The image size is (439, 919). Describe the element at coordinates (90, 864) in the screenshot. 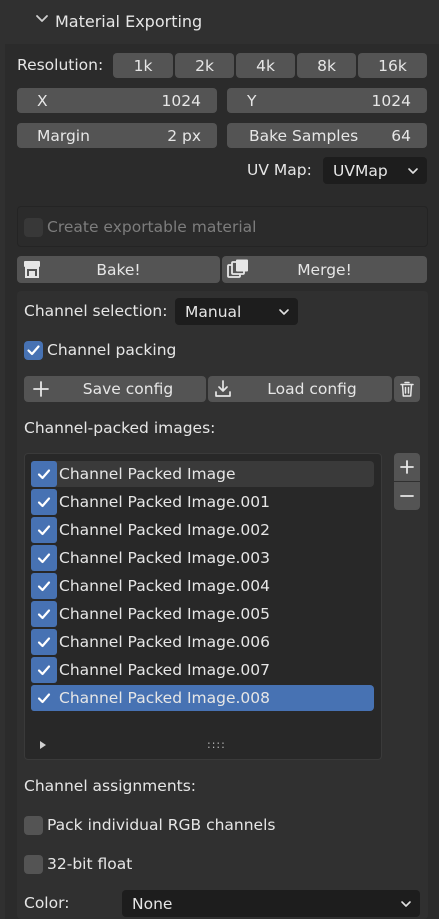

I see `float32-label: 32-bit float` at that location.